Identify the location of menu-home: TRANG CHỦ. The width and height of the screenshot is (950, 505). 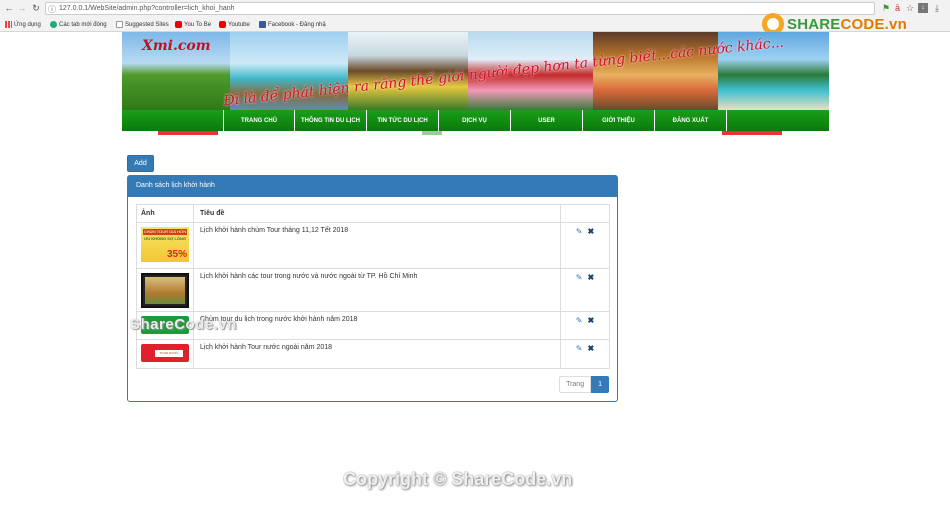
(259, 120).